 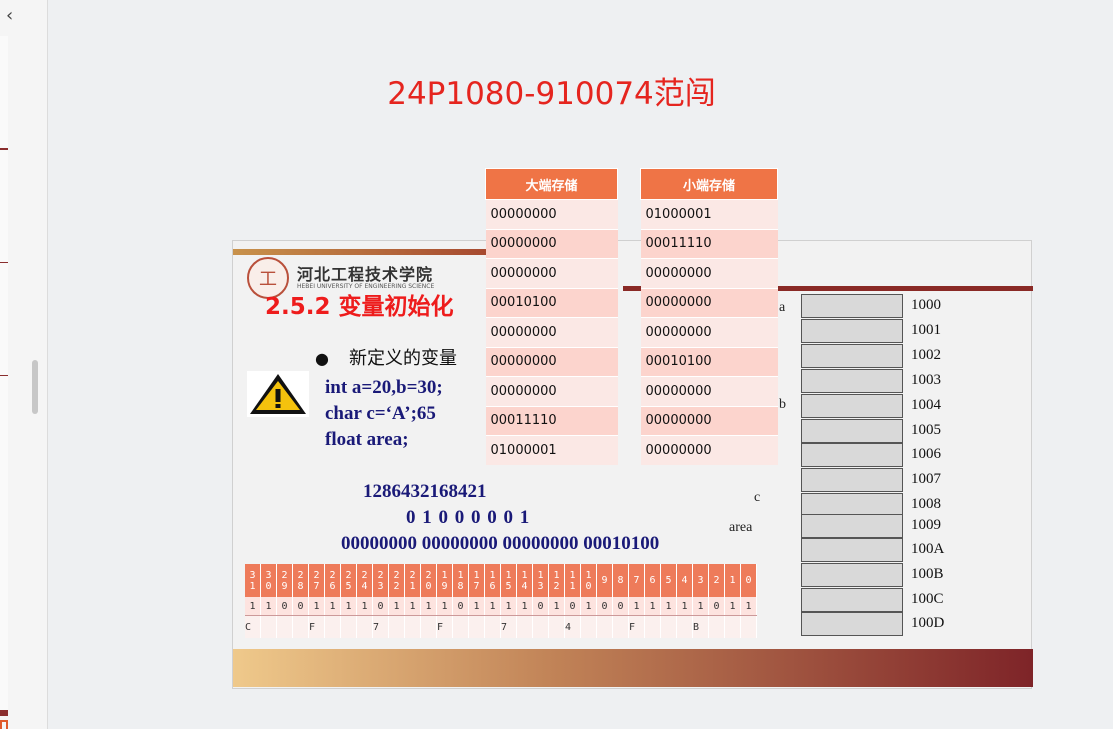 I want to click on bit-index-cell: 27, so click(x=316, y=580).